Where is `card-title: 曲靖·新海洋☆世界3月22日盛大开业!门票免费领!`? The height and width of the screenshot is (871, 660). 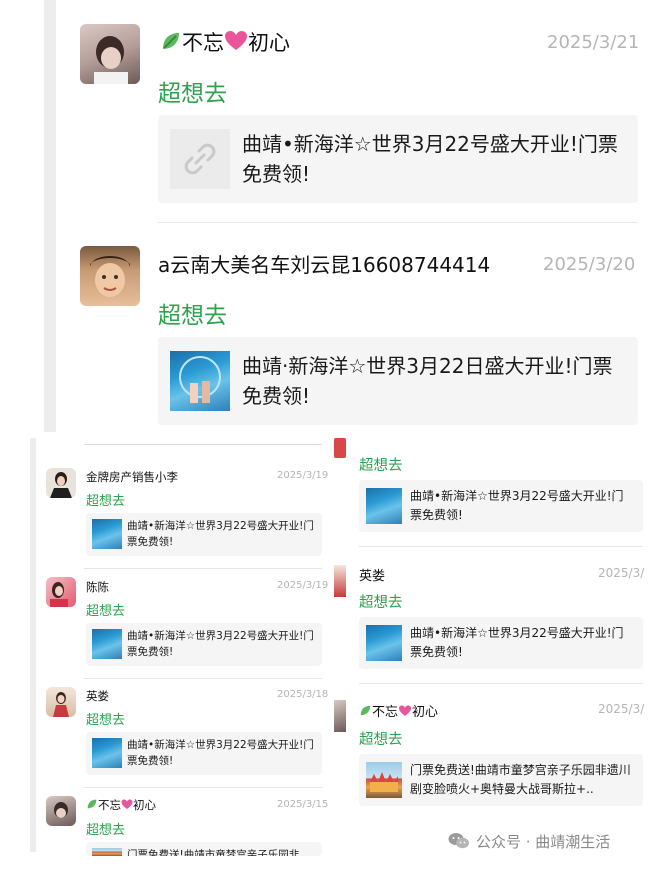
card-title: 曲靖·新海洋☆世界3月22日盛大开业!门票免费领! is located at coordinates (427, 381).